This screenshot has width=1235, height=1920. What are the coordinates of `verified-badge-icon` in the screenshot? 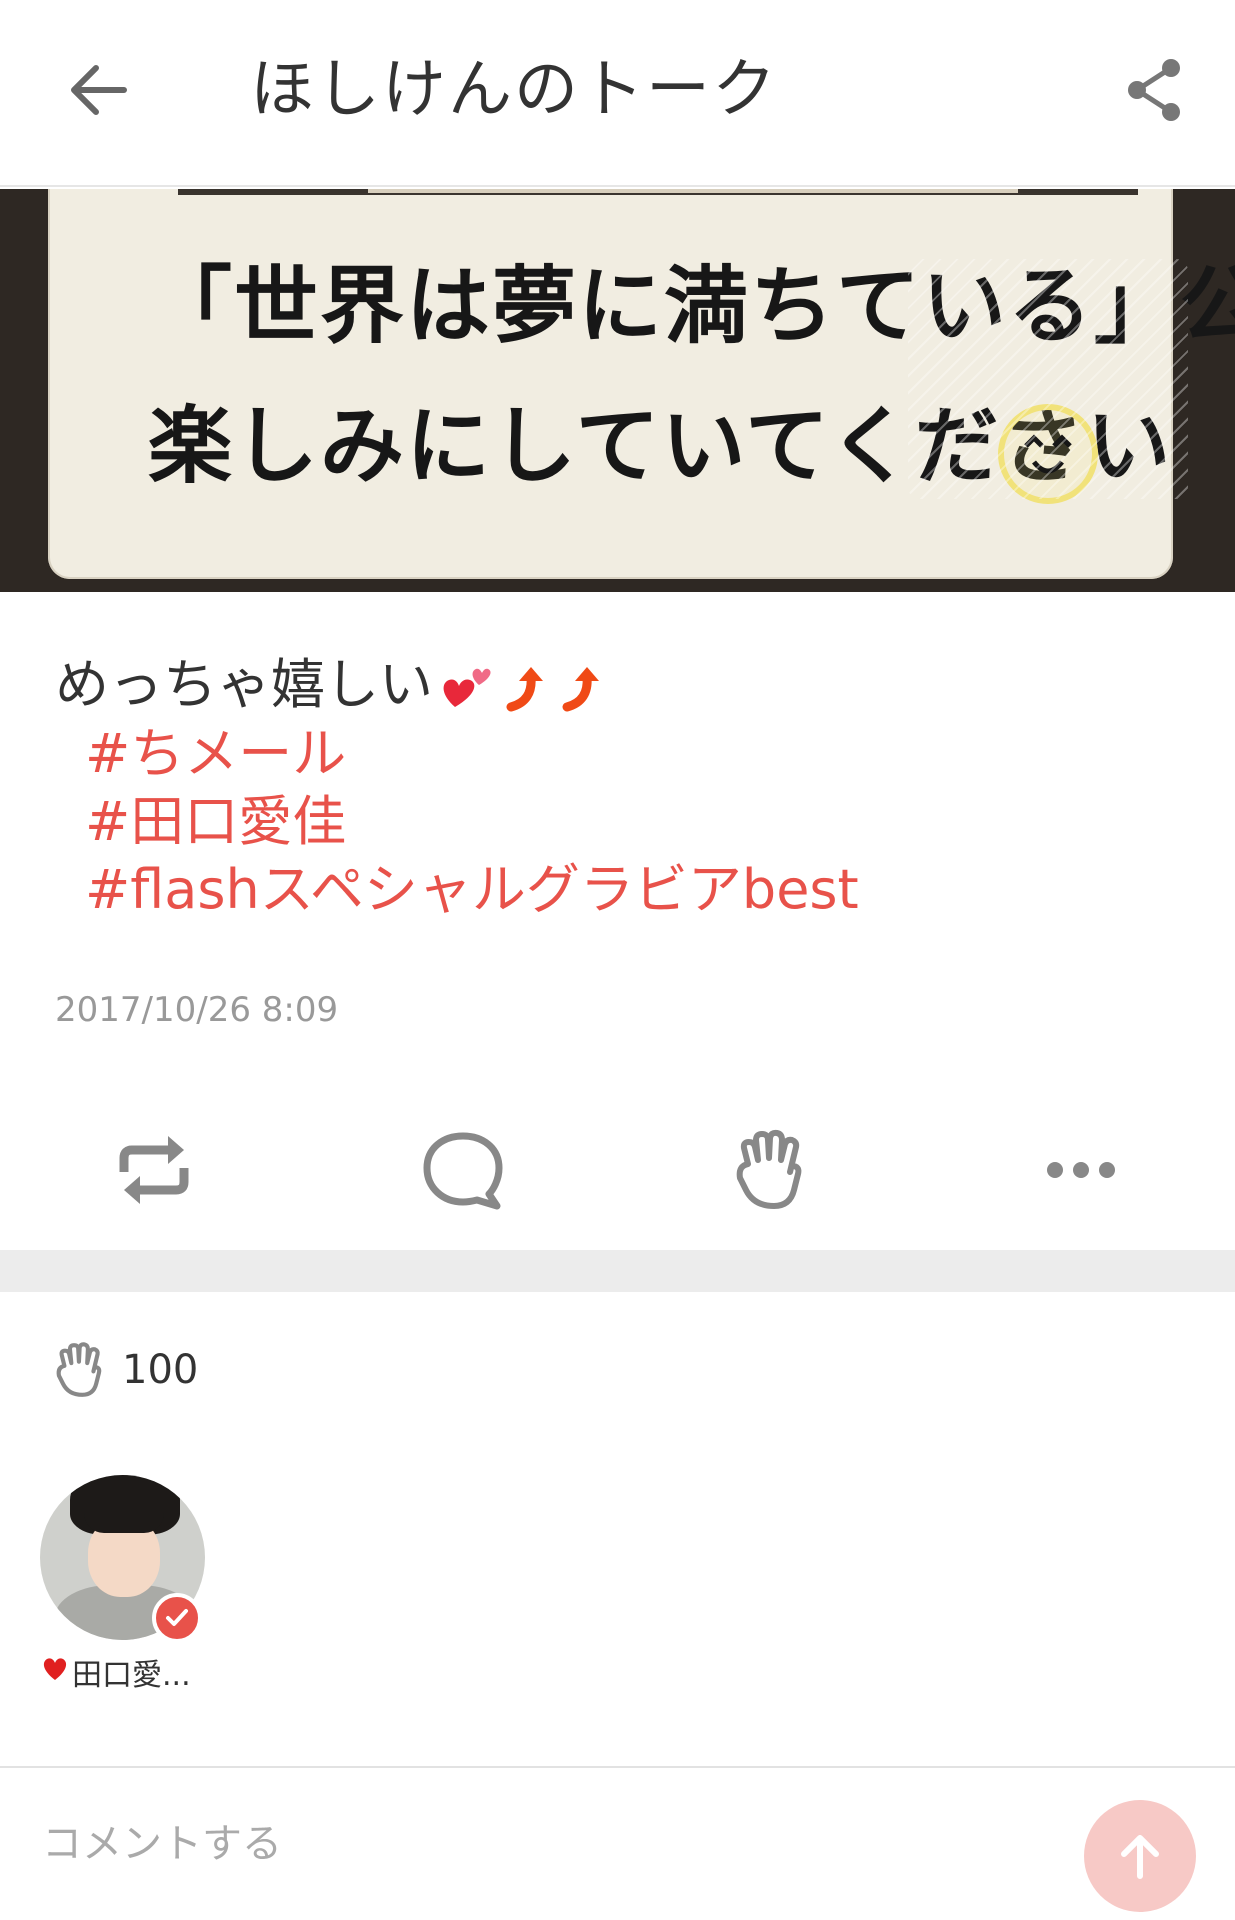 It's located at (177, 1618).